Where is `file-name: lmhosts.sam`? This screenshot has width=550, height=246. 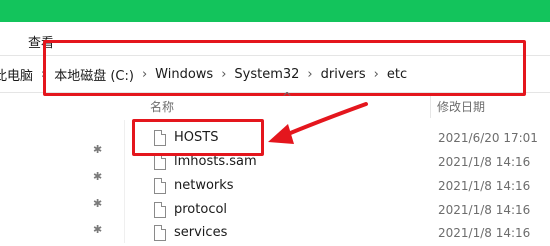 file-name: lmhosts.sam is located at coordinates (215, 161).